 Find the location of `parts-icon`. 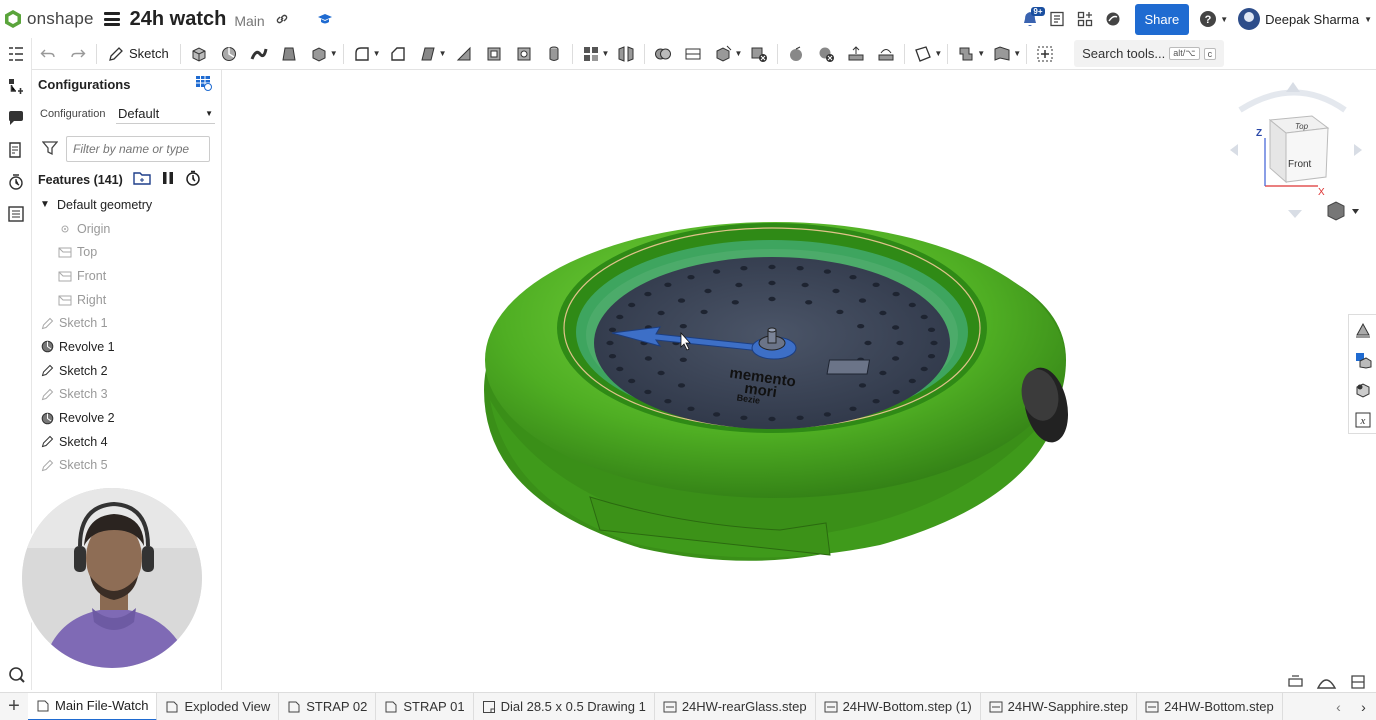

parts-icon is located at coordinates (16, 86).